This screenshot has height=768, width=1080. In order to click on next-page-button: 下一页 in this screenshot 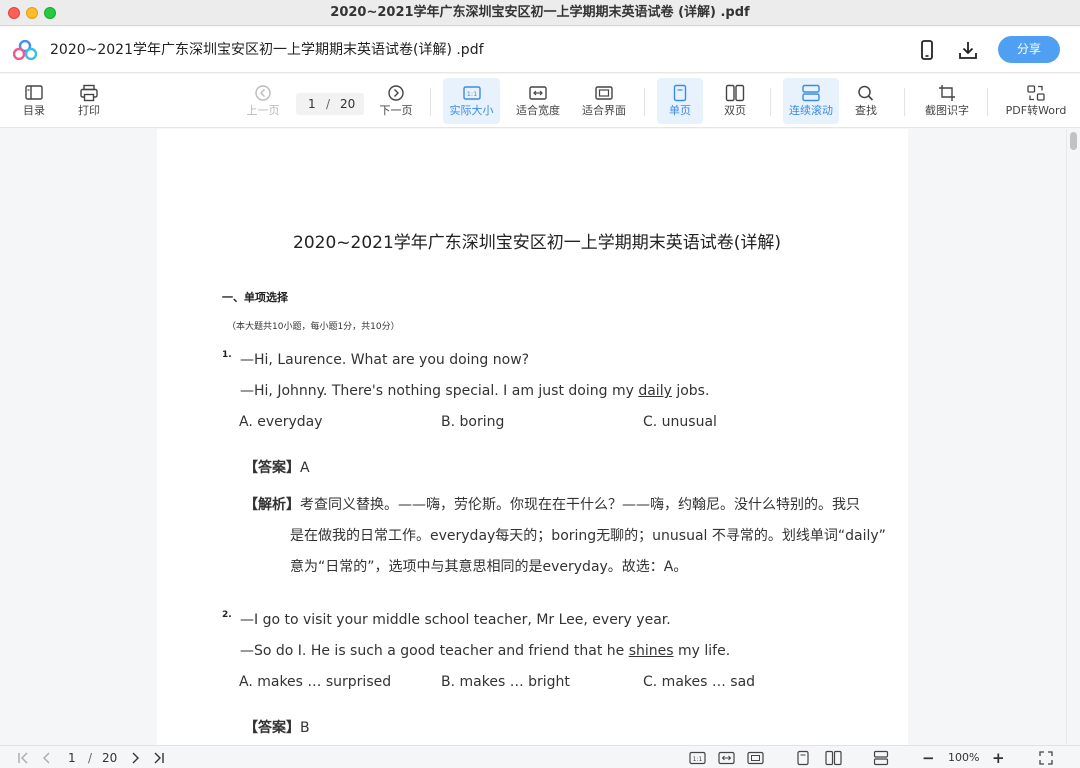, I will do `click(396, 101)`.